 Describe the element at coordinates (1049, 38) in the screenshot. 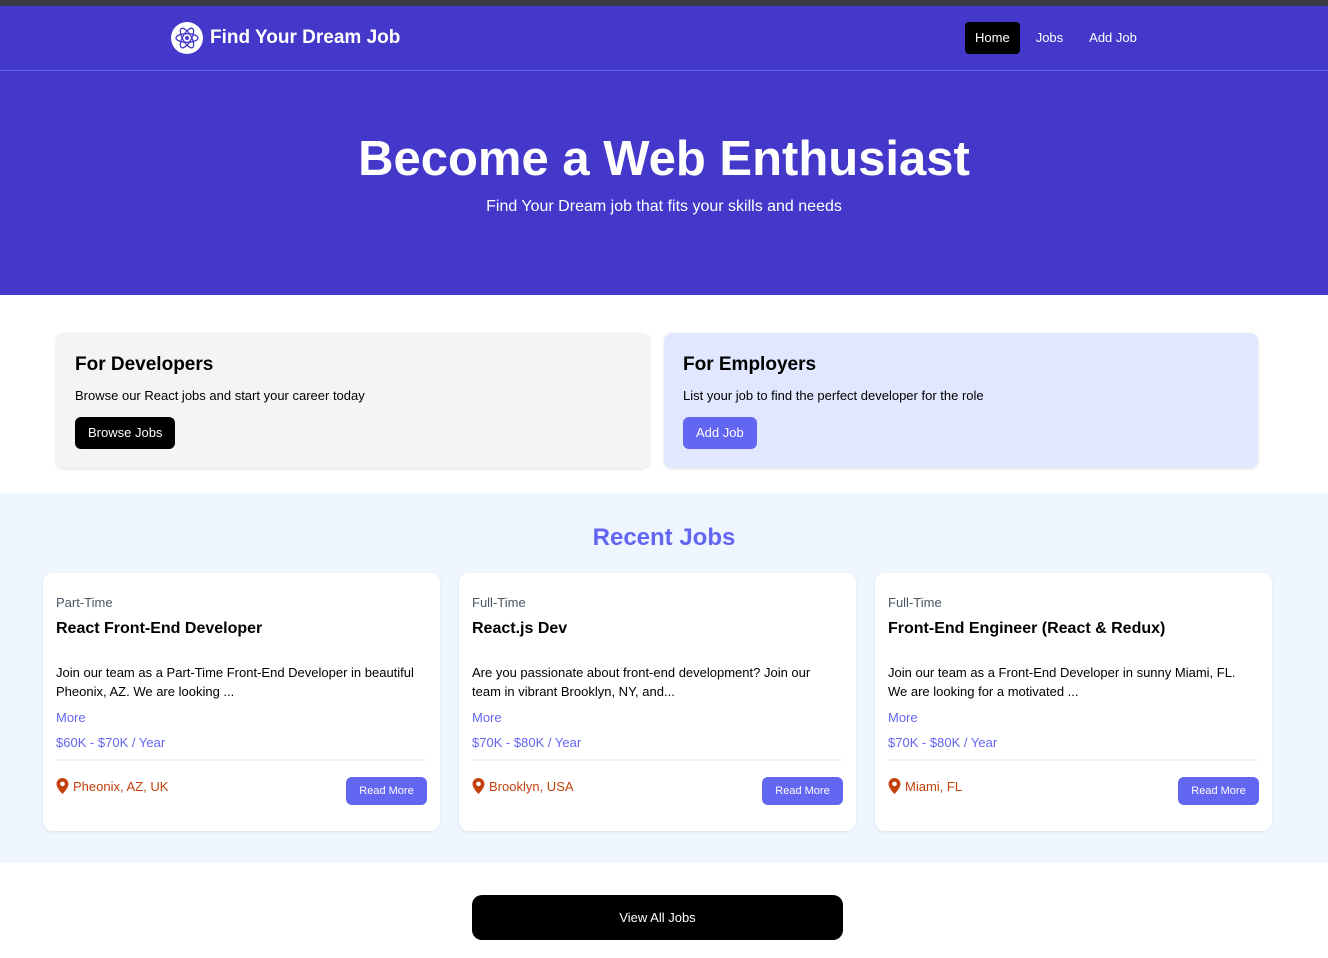

I see `nav-link-jobs: Jobs` at that location.